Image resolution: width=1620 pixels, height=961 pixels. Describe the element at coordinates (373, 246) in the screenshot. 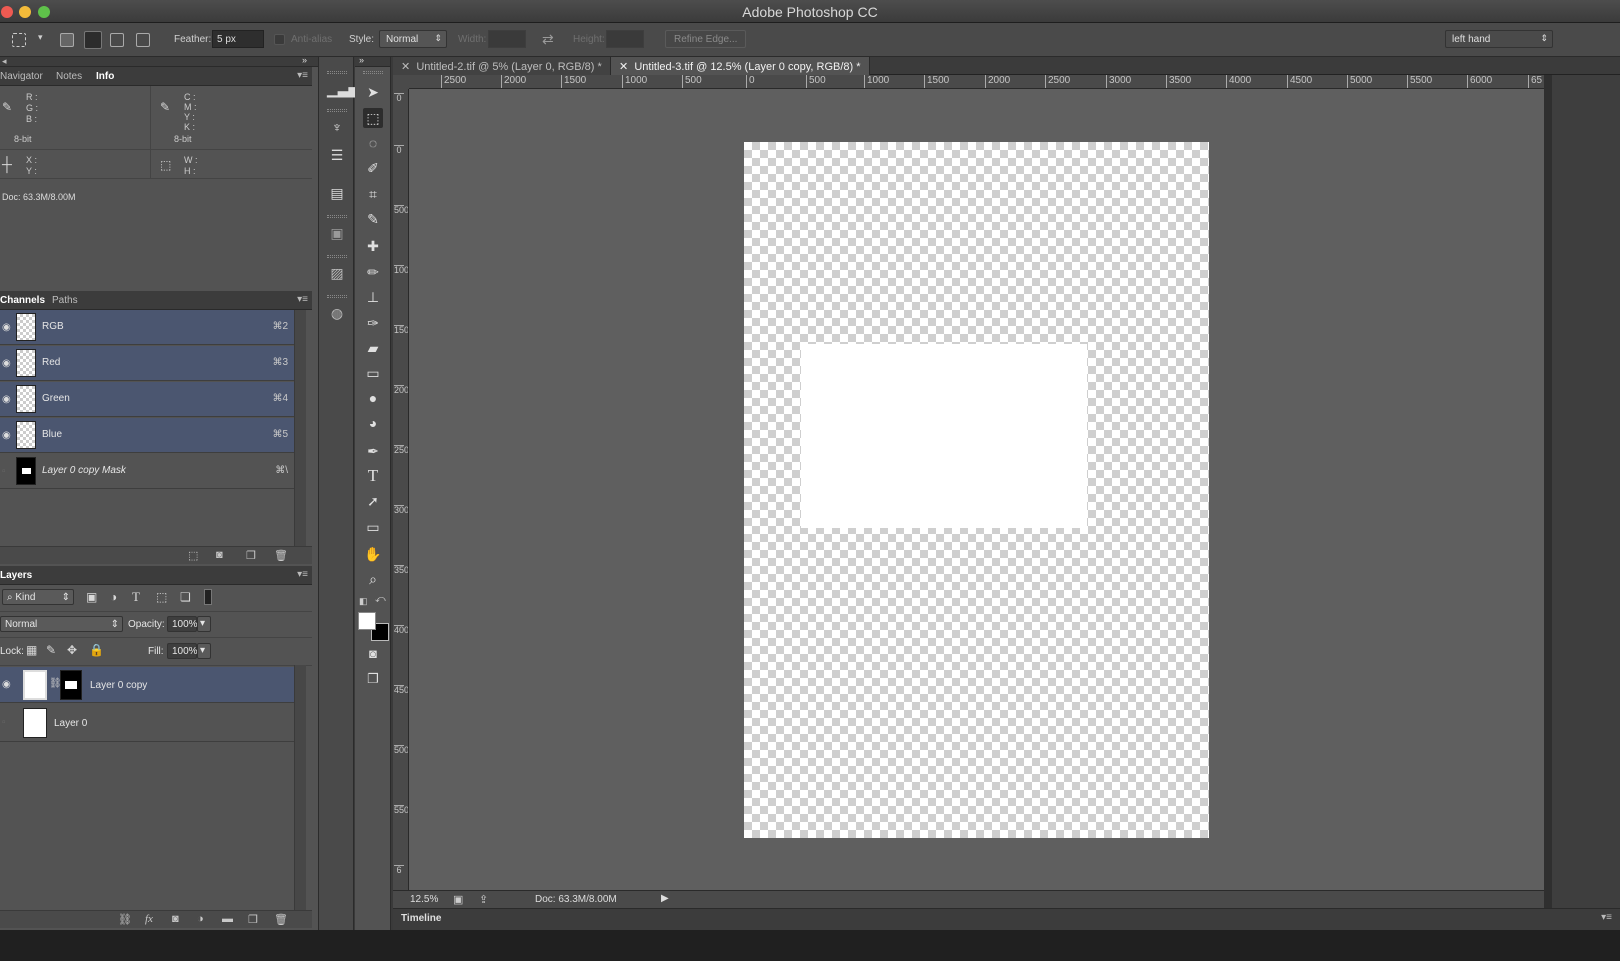

I see `healing-brush-tool-icon: ✚` at that location.